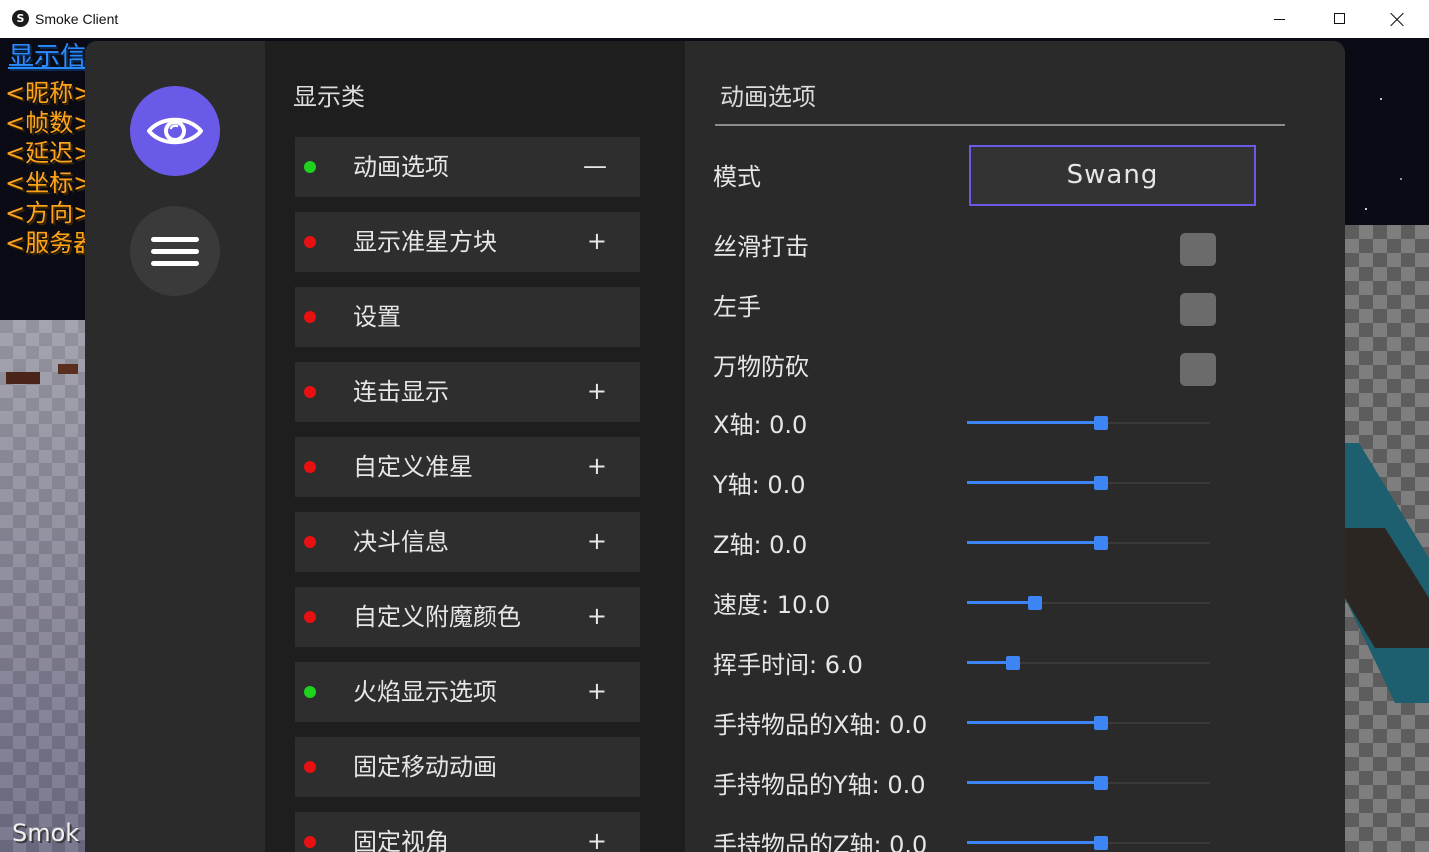  I want to click on item-y-axis-slider, so click(1088, 783).